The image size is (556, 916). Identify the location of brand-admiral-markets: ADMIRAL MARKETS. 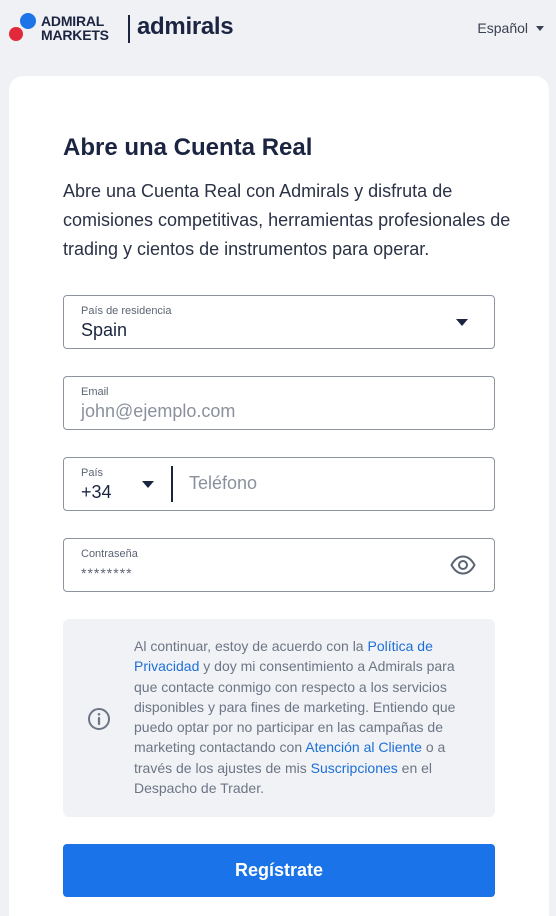
(75, 28).